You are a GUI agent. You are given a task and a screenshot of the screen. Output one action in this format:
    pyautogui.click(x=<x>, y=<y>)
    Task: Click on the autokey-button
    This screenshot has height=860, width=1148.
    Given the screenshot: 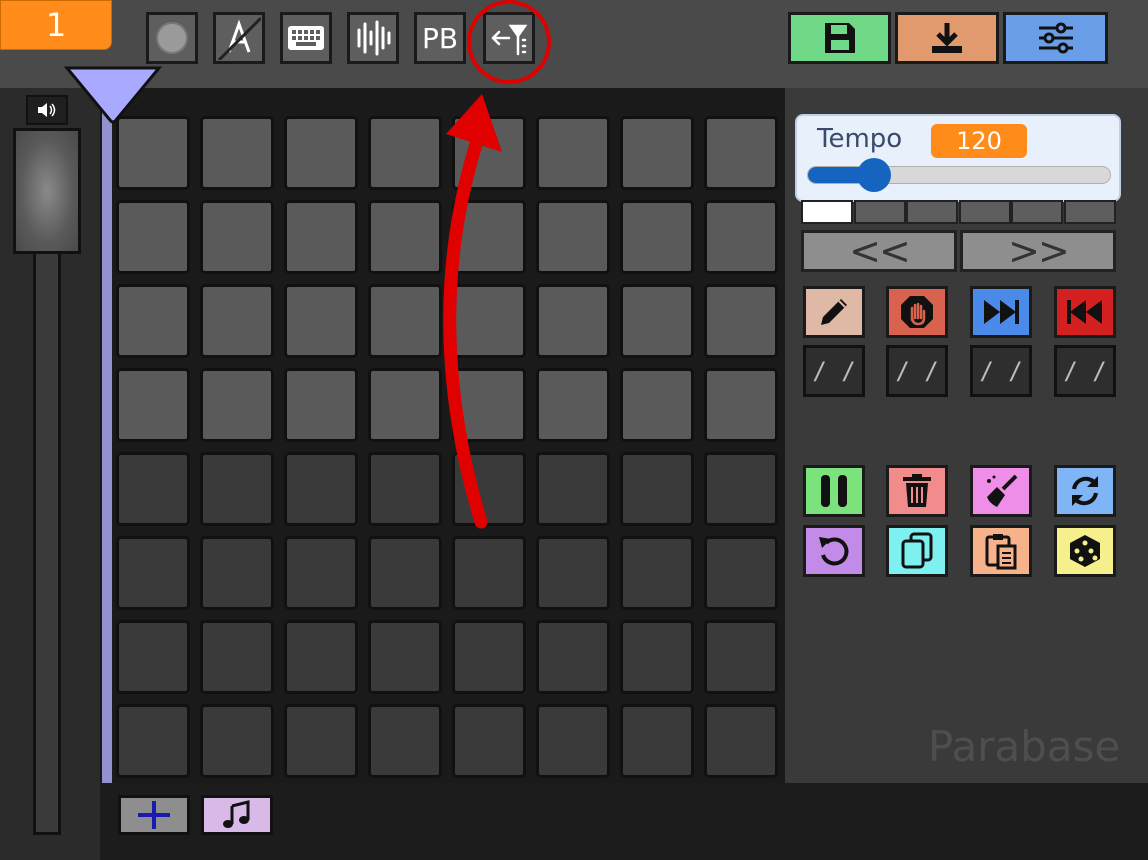 What is the action you would take?
    pyautogui.click(x=239, y=38)
    